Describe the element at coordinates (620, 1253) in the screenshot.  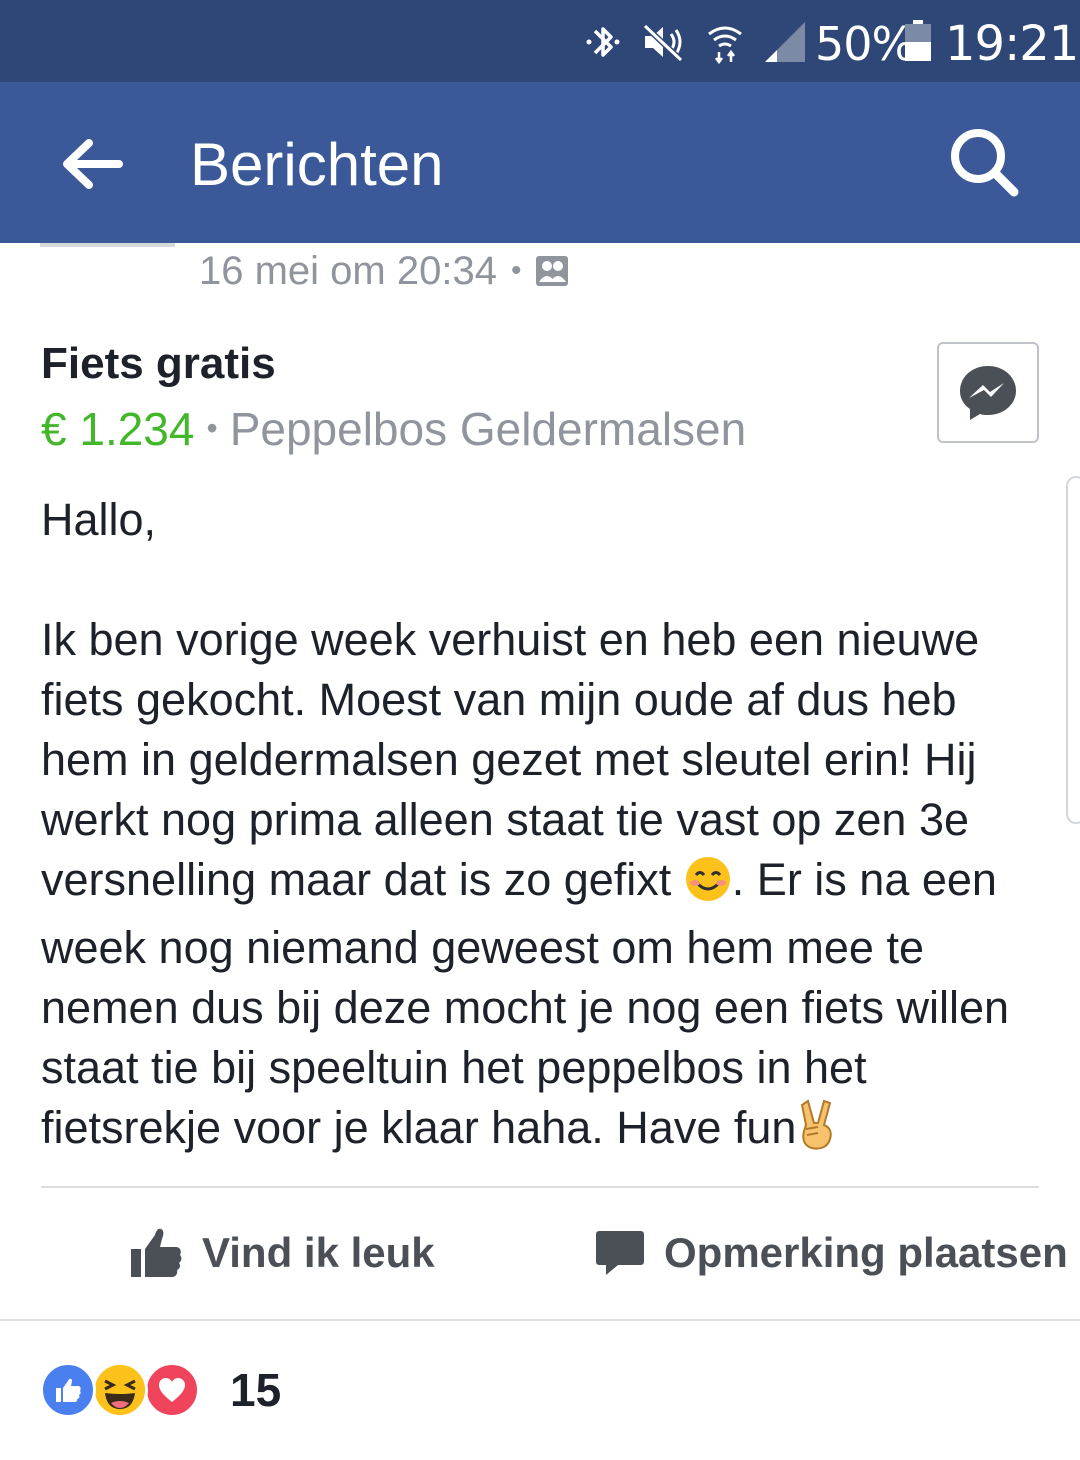
I see `comment-icon` at that location.